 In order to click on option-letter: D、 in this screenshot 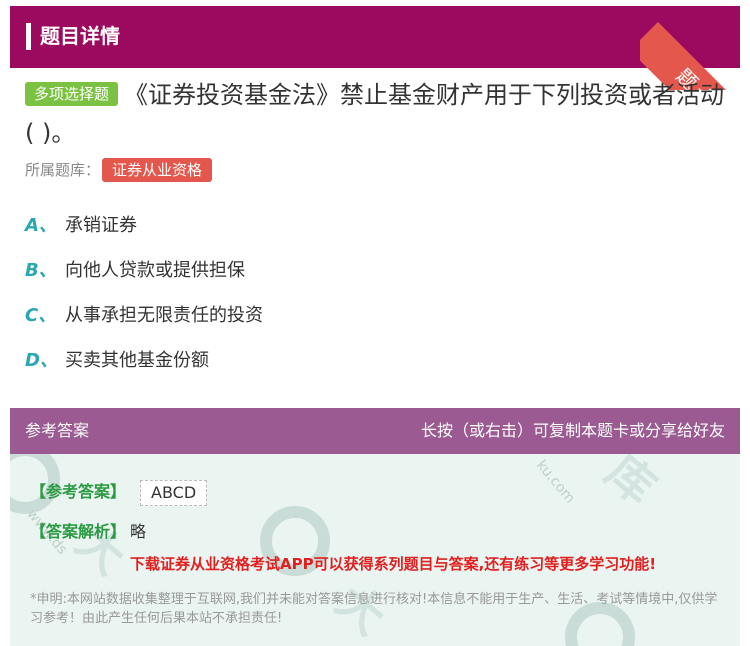, I will do `click(41, 360)`.